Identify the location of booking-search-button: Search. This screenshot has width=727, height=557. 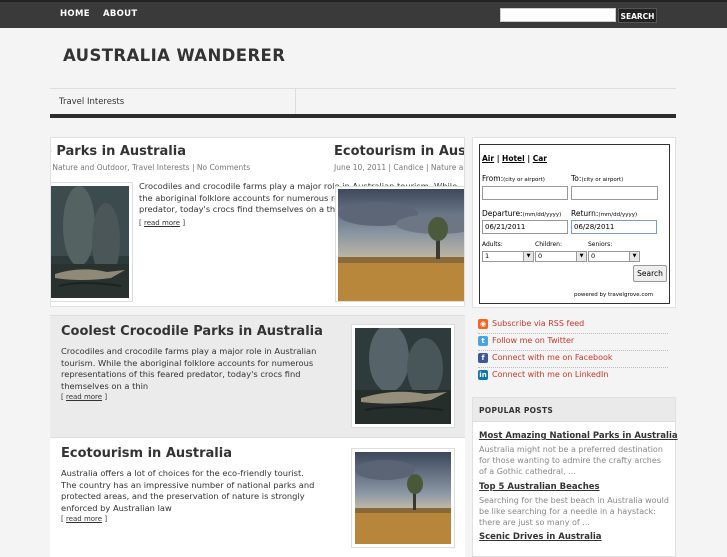
(650, 273).